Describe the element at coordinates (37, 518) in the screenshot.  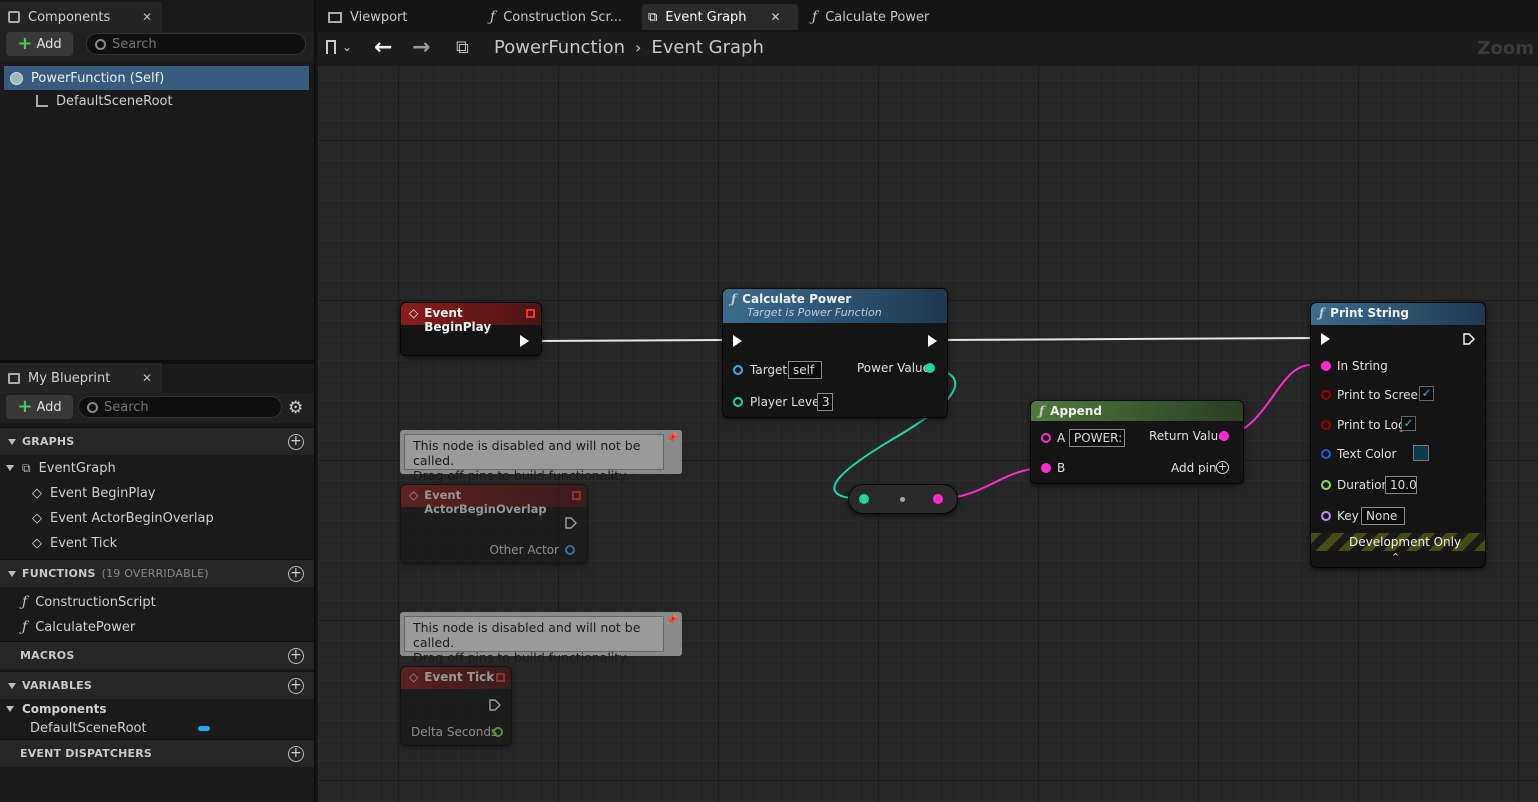
I see `event-icon: ◇` at that location.